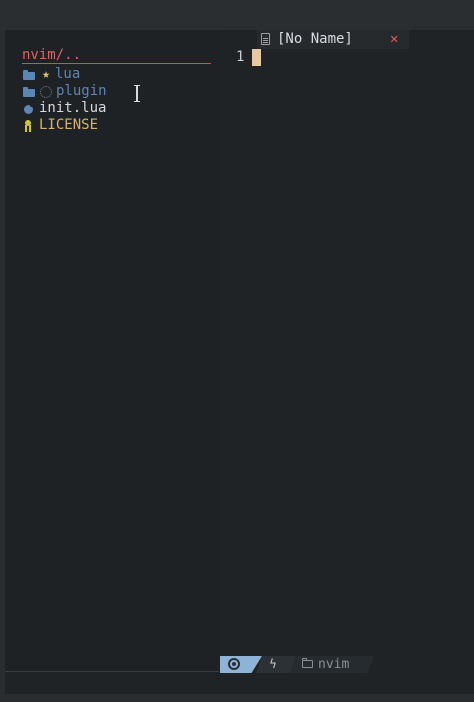 This screenshot has width=474, height=702. I want to click on tree-item-init-lua: init.lua, so click(64, 108).